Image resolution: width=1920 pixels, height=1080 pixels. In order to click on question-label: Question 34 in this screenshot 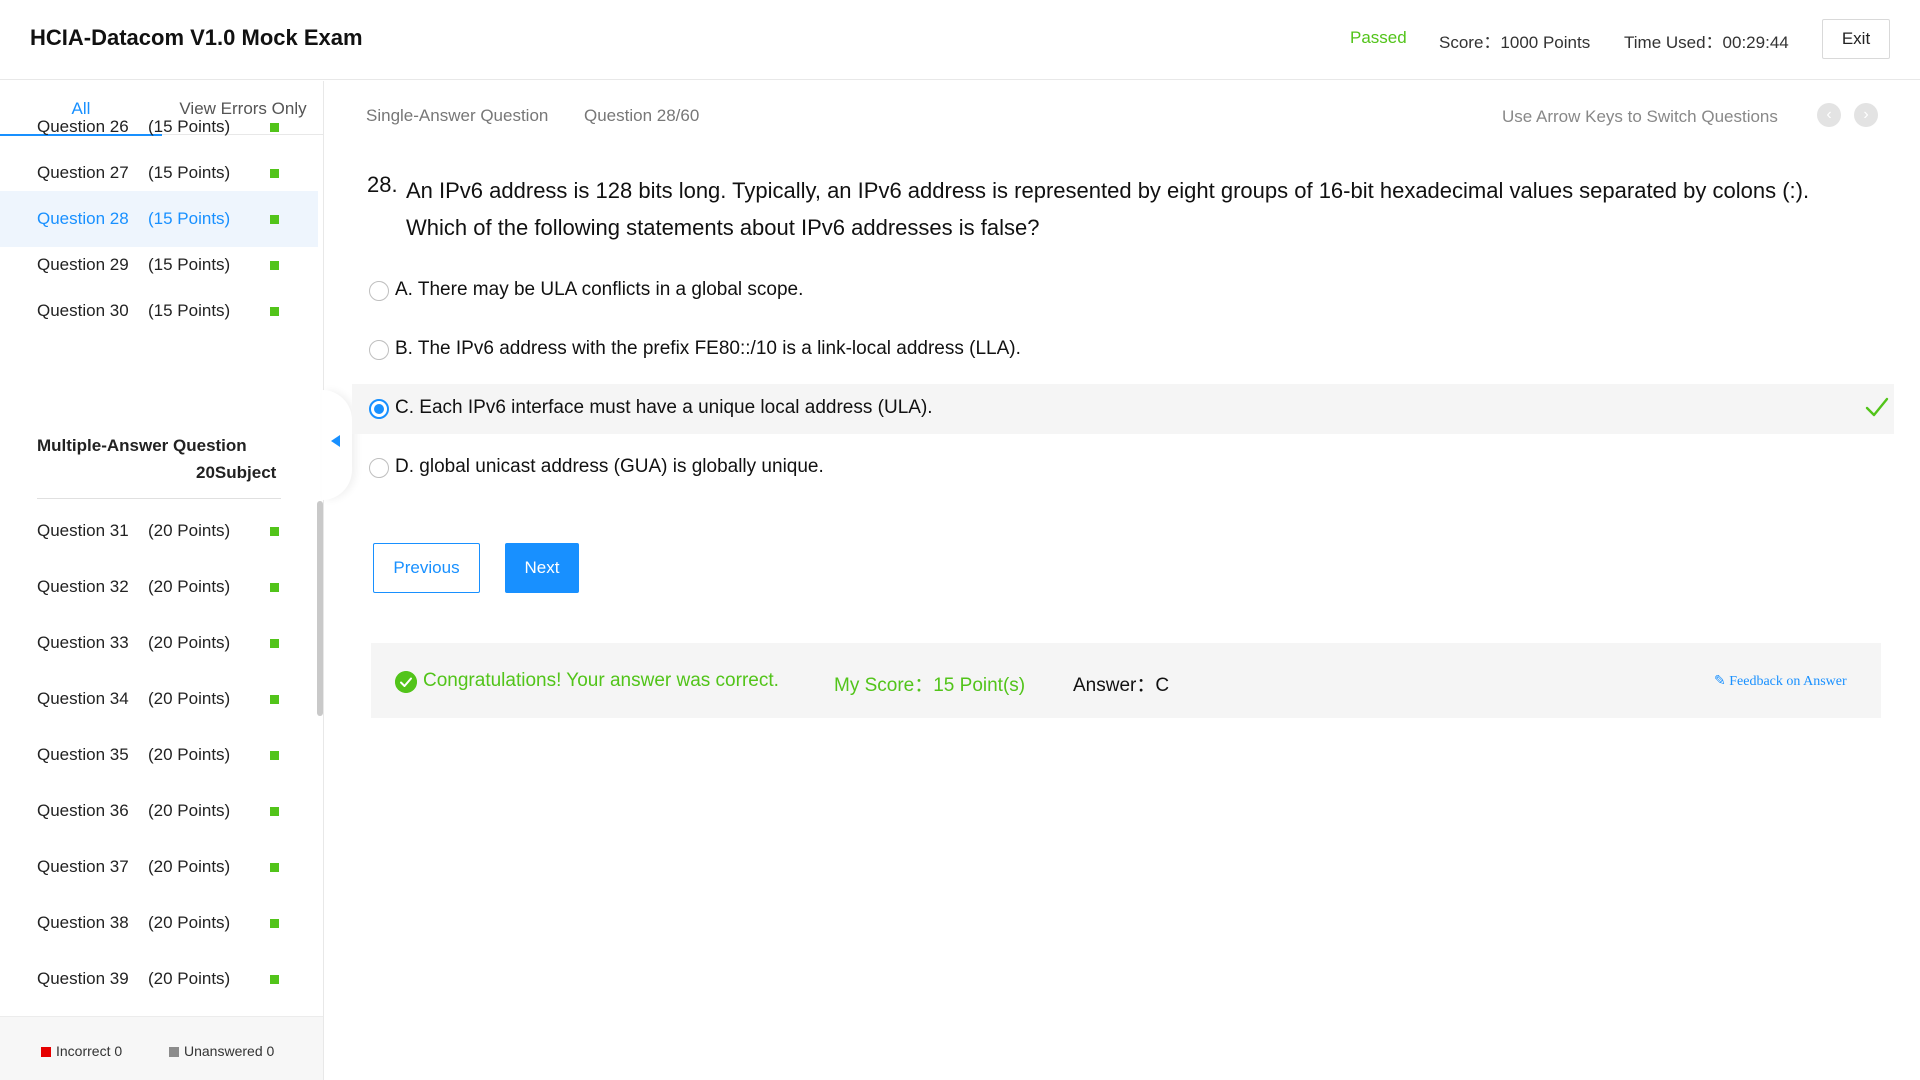, I will do `click(83, 698)`.